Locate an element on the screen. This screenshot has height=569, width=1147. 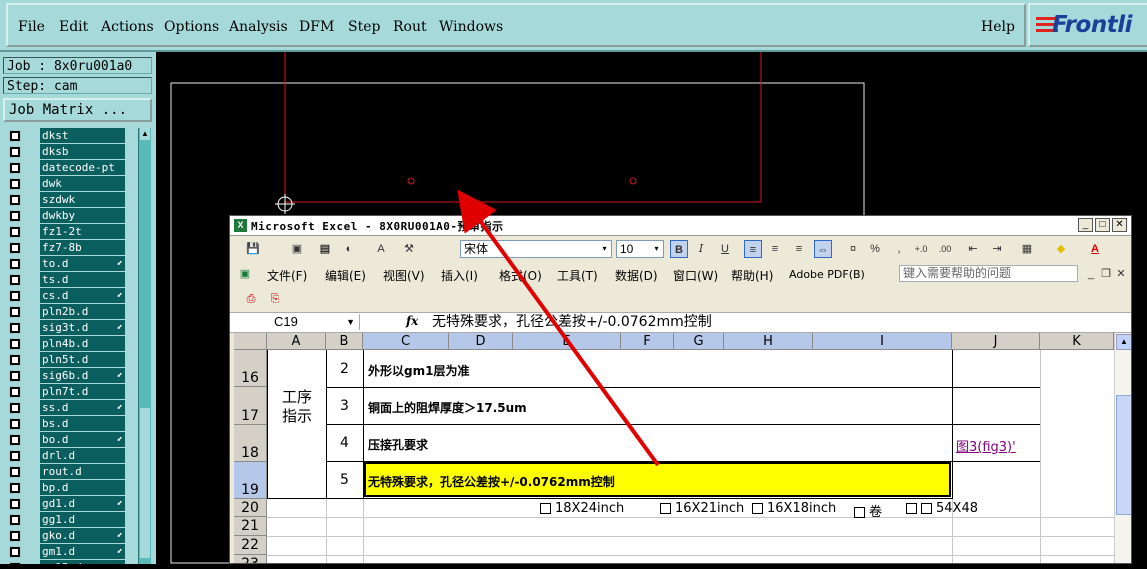
xl-menu-window: 窗口(W) is located at coordinates (695, 275).